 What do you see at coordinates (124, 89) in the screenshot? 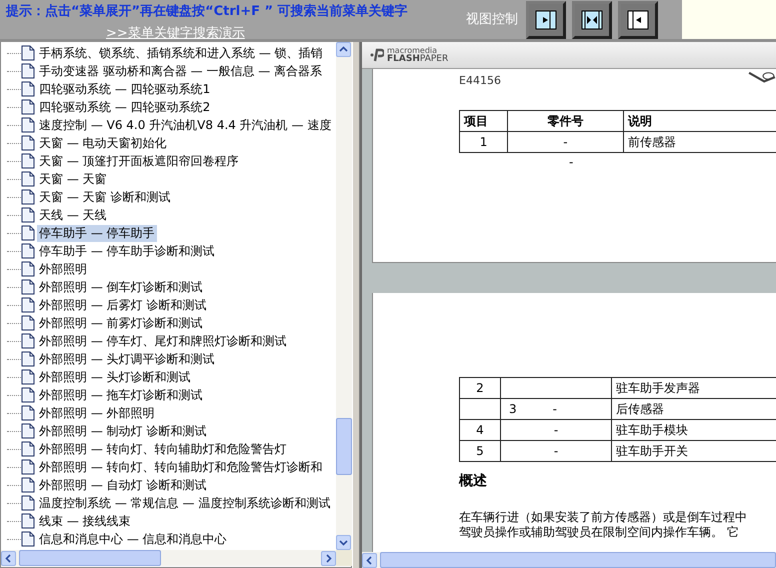
I see `tree-item: 四轮驱动系统 — 四轮驱动系统1` at bounding box center [124, 89].